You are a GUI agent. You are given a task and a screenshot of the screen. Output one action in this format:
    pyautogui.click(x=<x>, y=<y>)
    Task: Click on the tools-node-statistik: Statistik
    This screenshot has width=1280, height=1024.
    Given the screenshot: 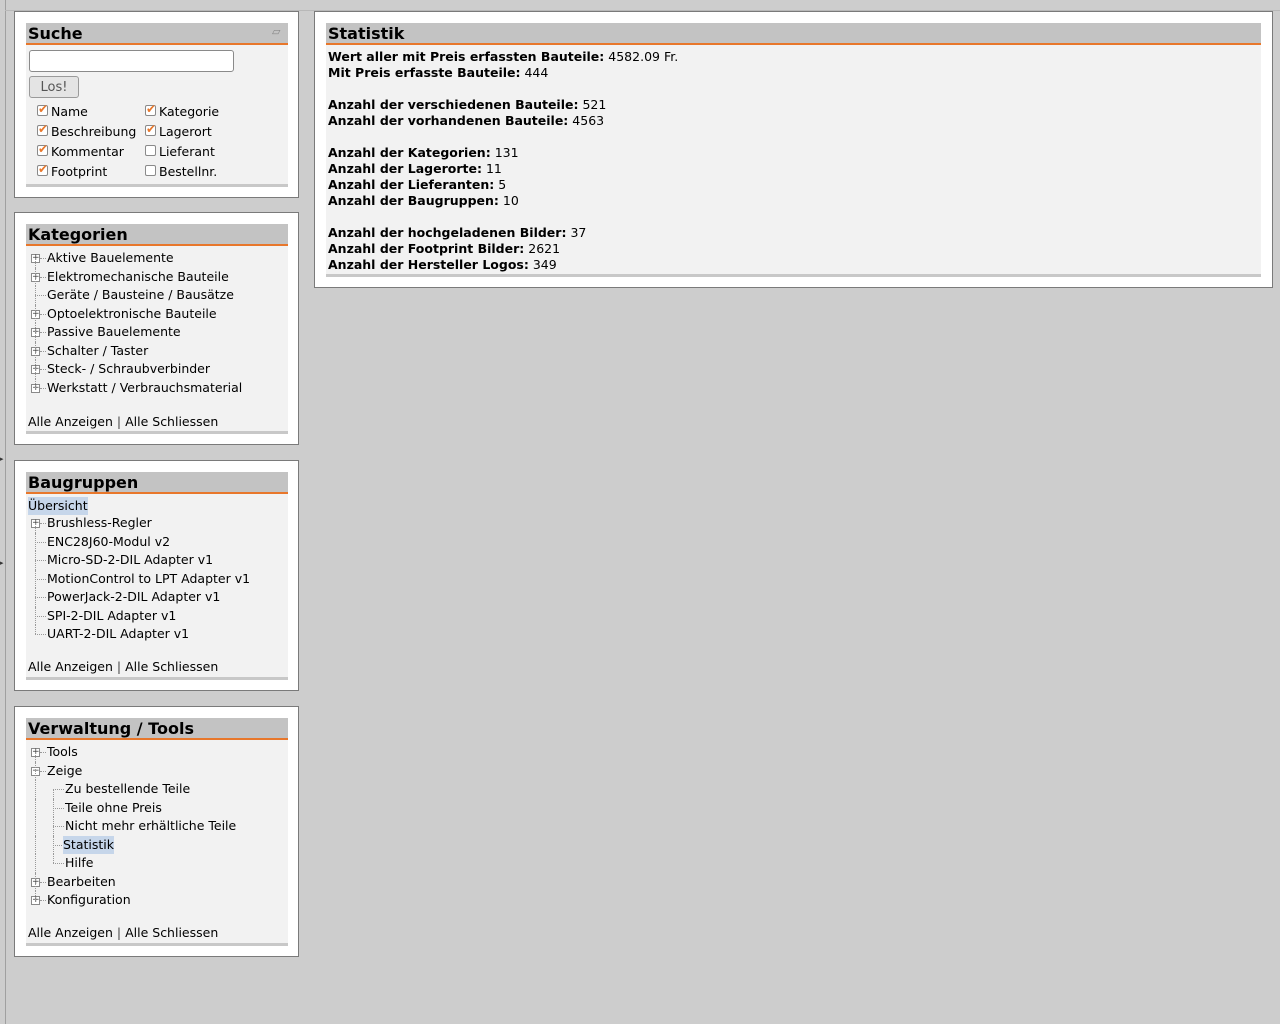 What is the action you would take?
    pyautogui.click(x=157, y=844)
    